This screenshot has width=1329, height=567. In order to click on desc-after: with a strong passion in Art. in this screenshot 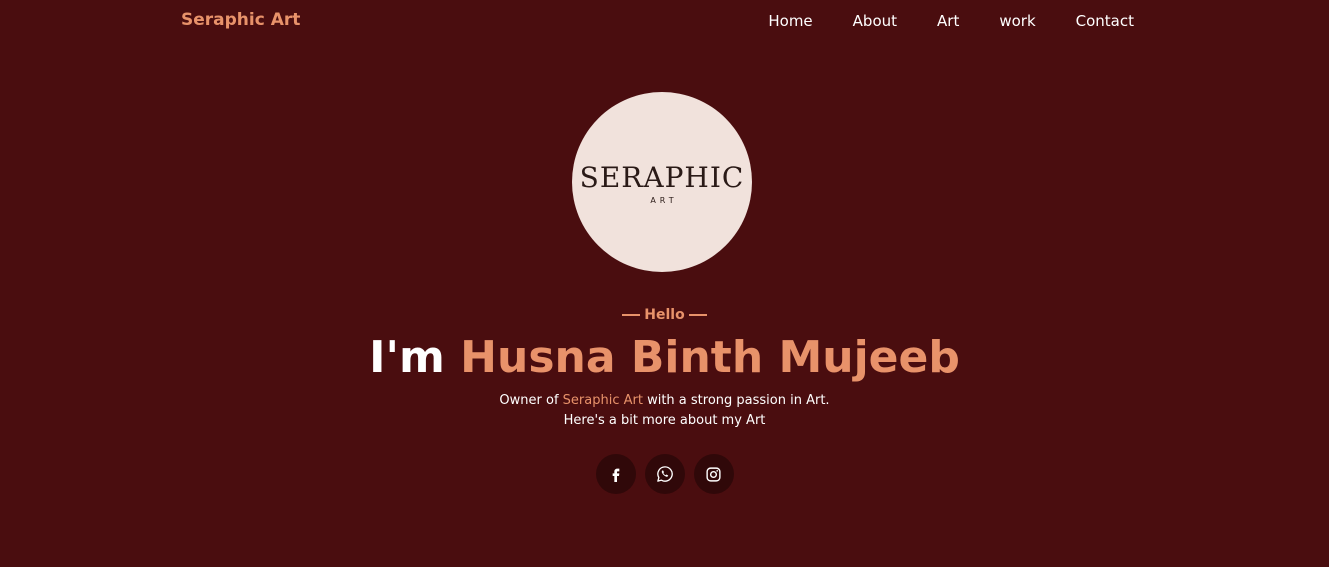, I will do `click(738, 400)`.